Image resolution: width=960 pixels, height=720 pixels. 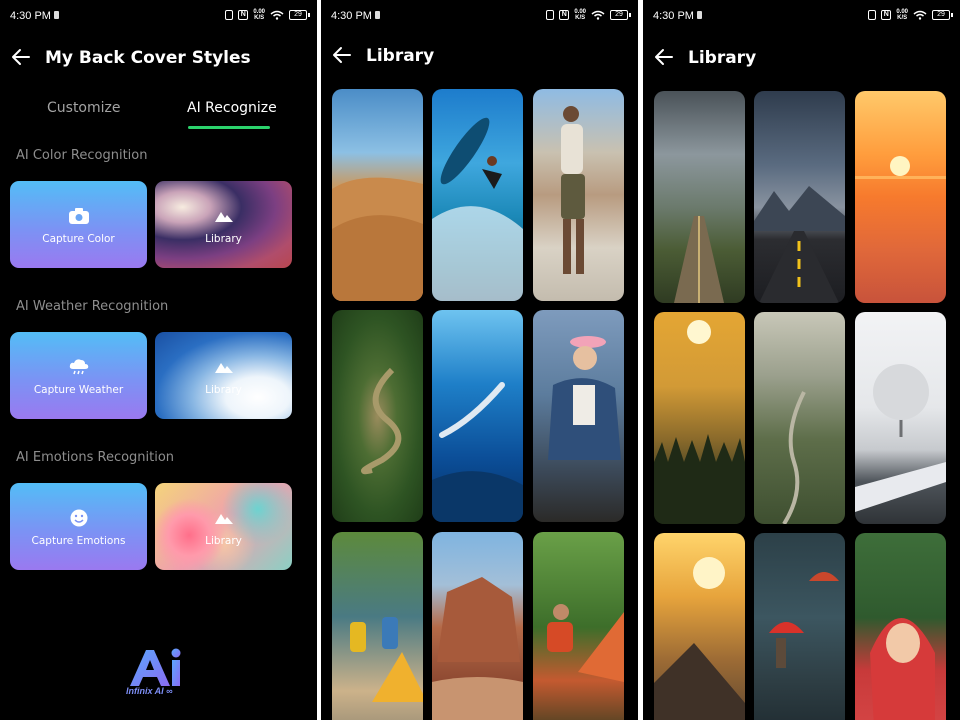 I want to click on capture-color-button: Capture Color, so click(x=78, y=224).